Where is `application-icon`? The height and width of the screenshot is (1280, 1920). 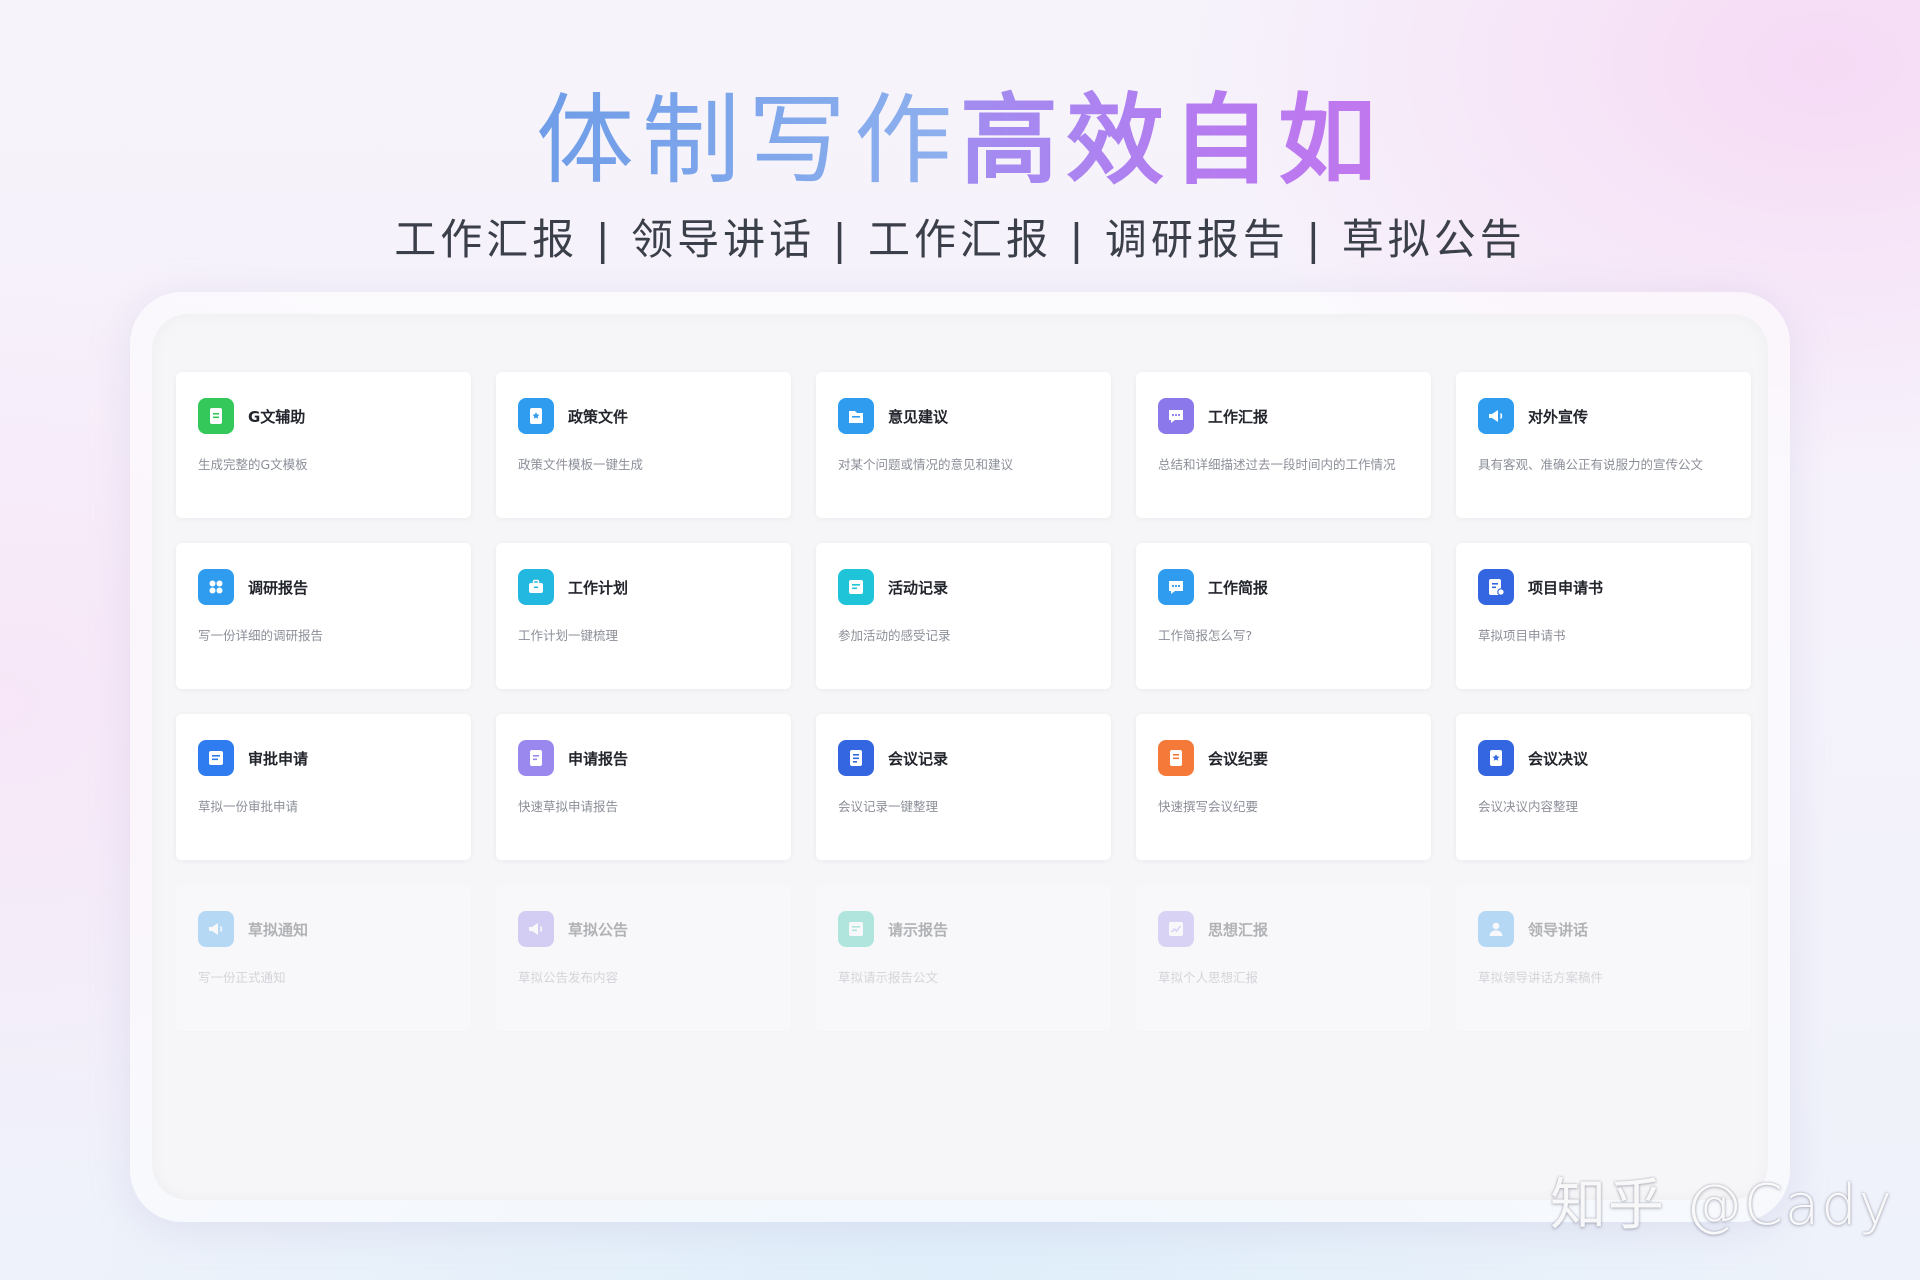
application-icon is located at coordinates (1496, 587).